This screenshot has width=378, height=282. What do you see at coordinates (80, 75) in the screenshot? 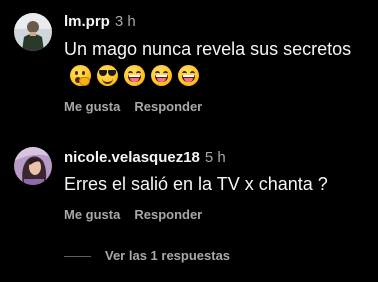
I see `shushing-face-icon` at bounding box center [80, 75].